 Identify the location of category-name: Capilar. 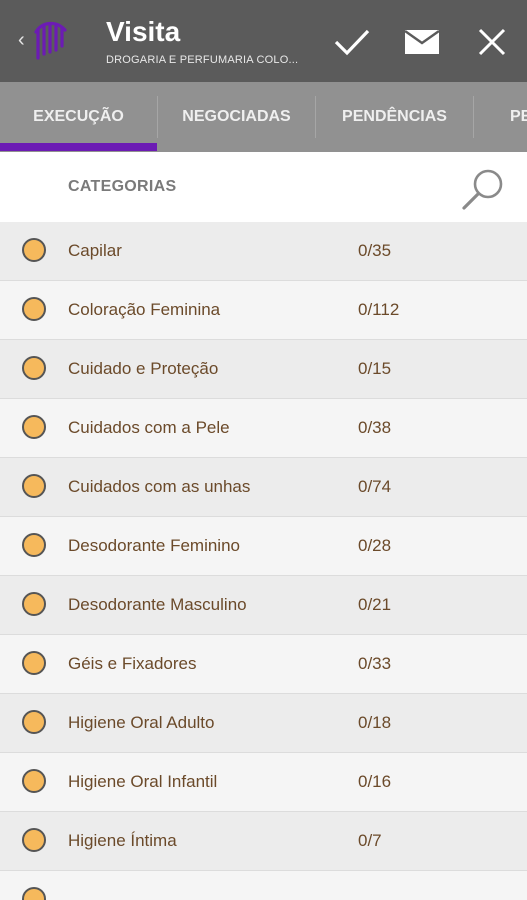
(95, 250).